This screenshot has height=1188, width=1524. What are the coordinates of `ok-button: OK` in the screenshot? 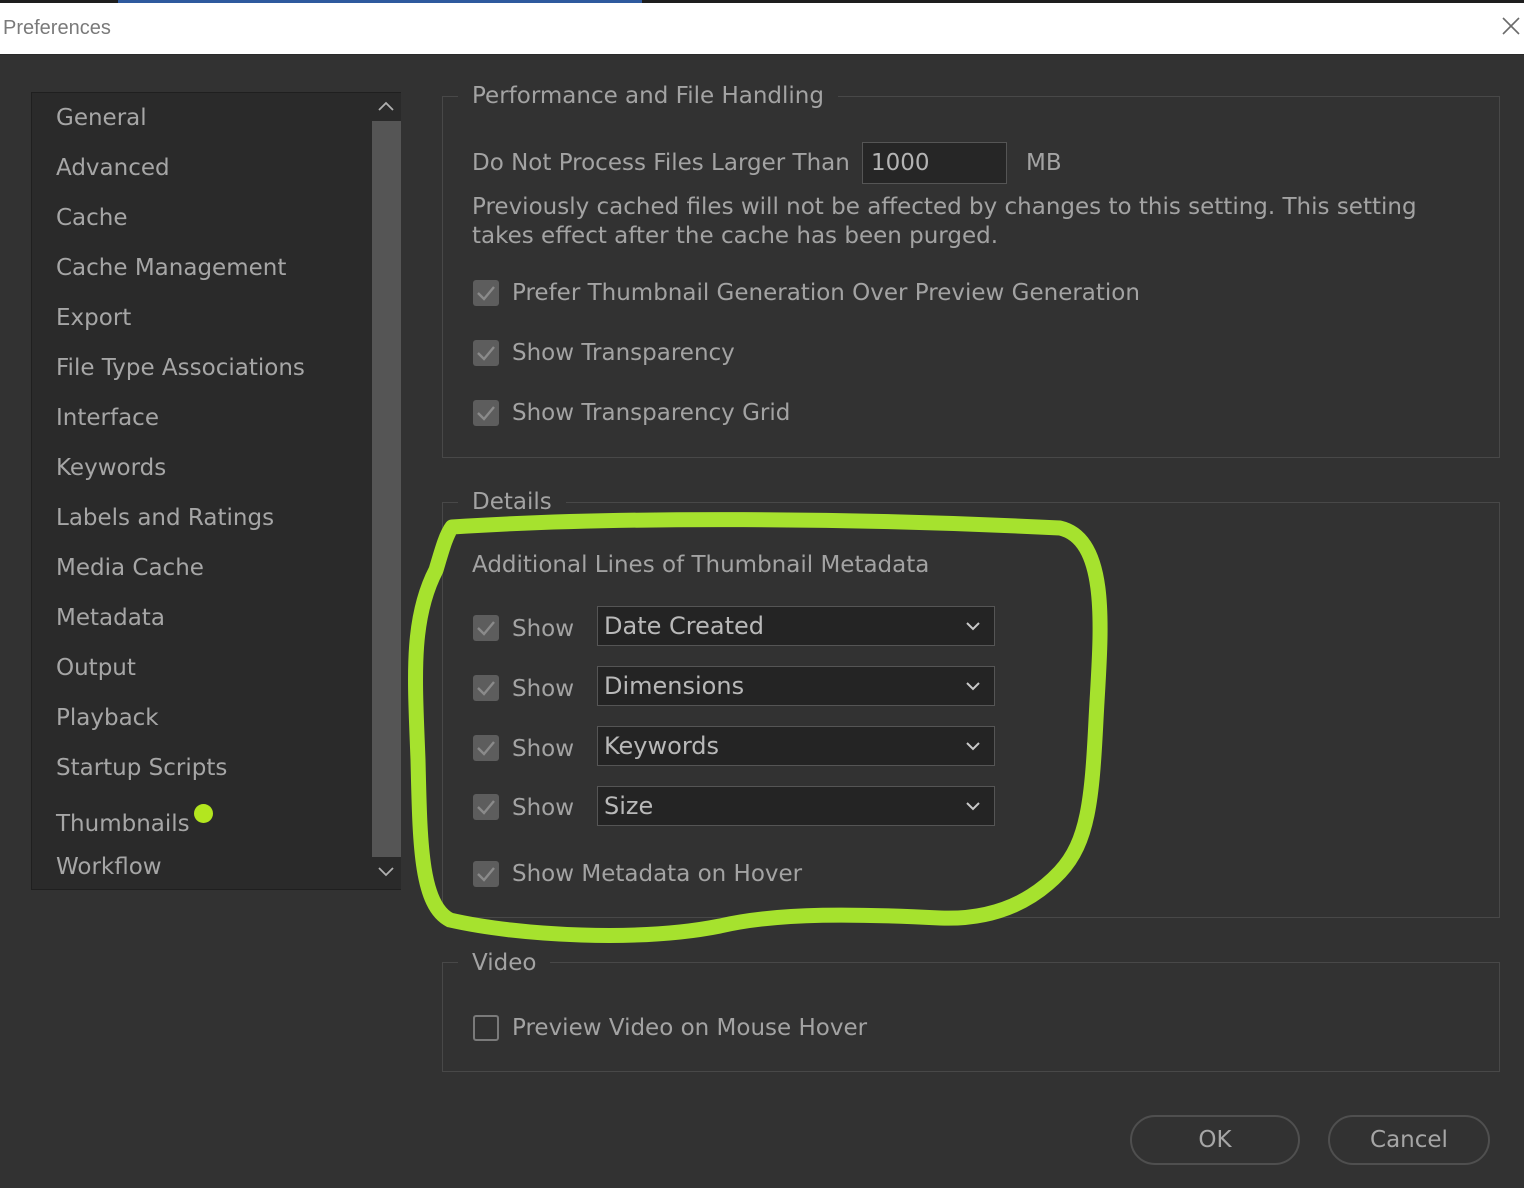 It's located at (1215, 1140).